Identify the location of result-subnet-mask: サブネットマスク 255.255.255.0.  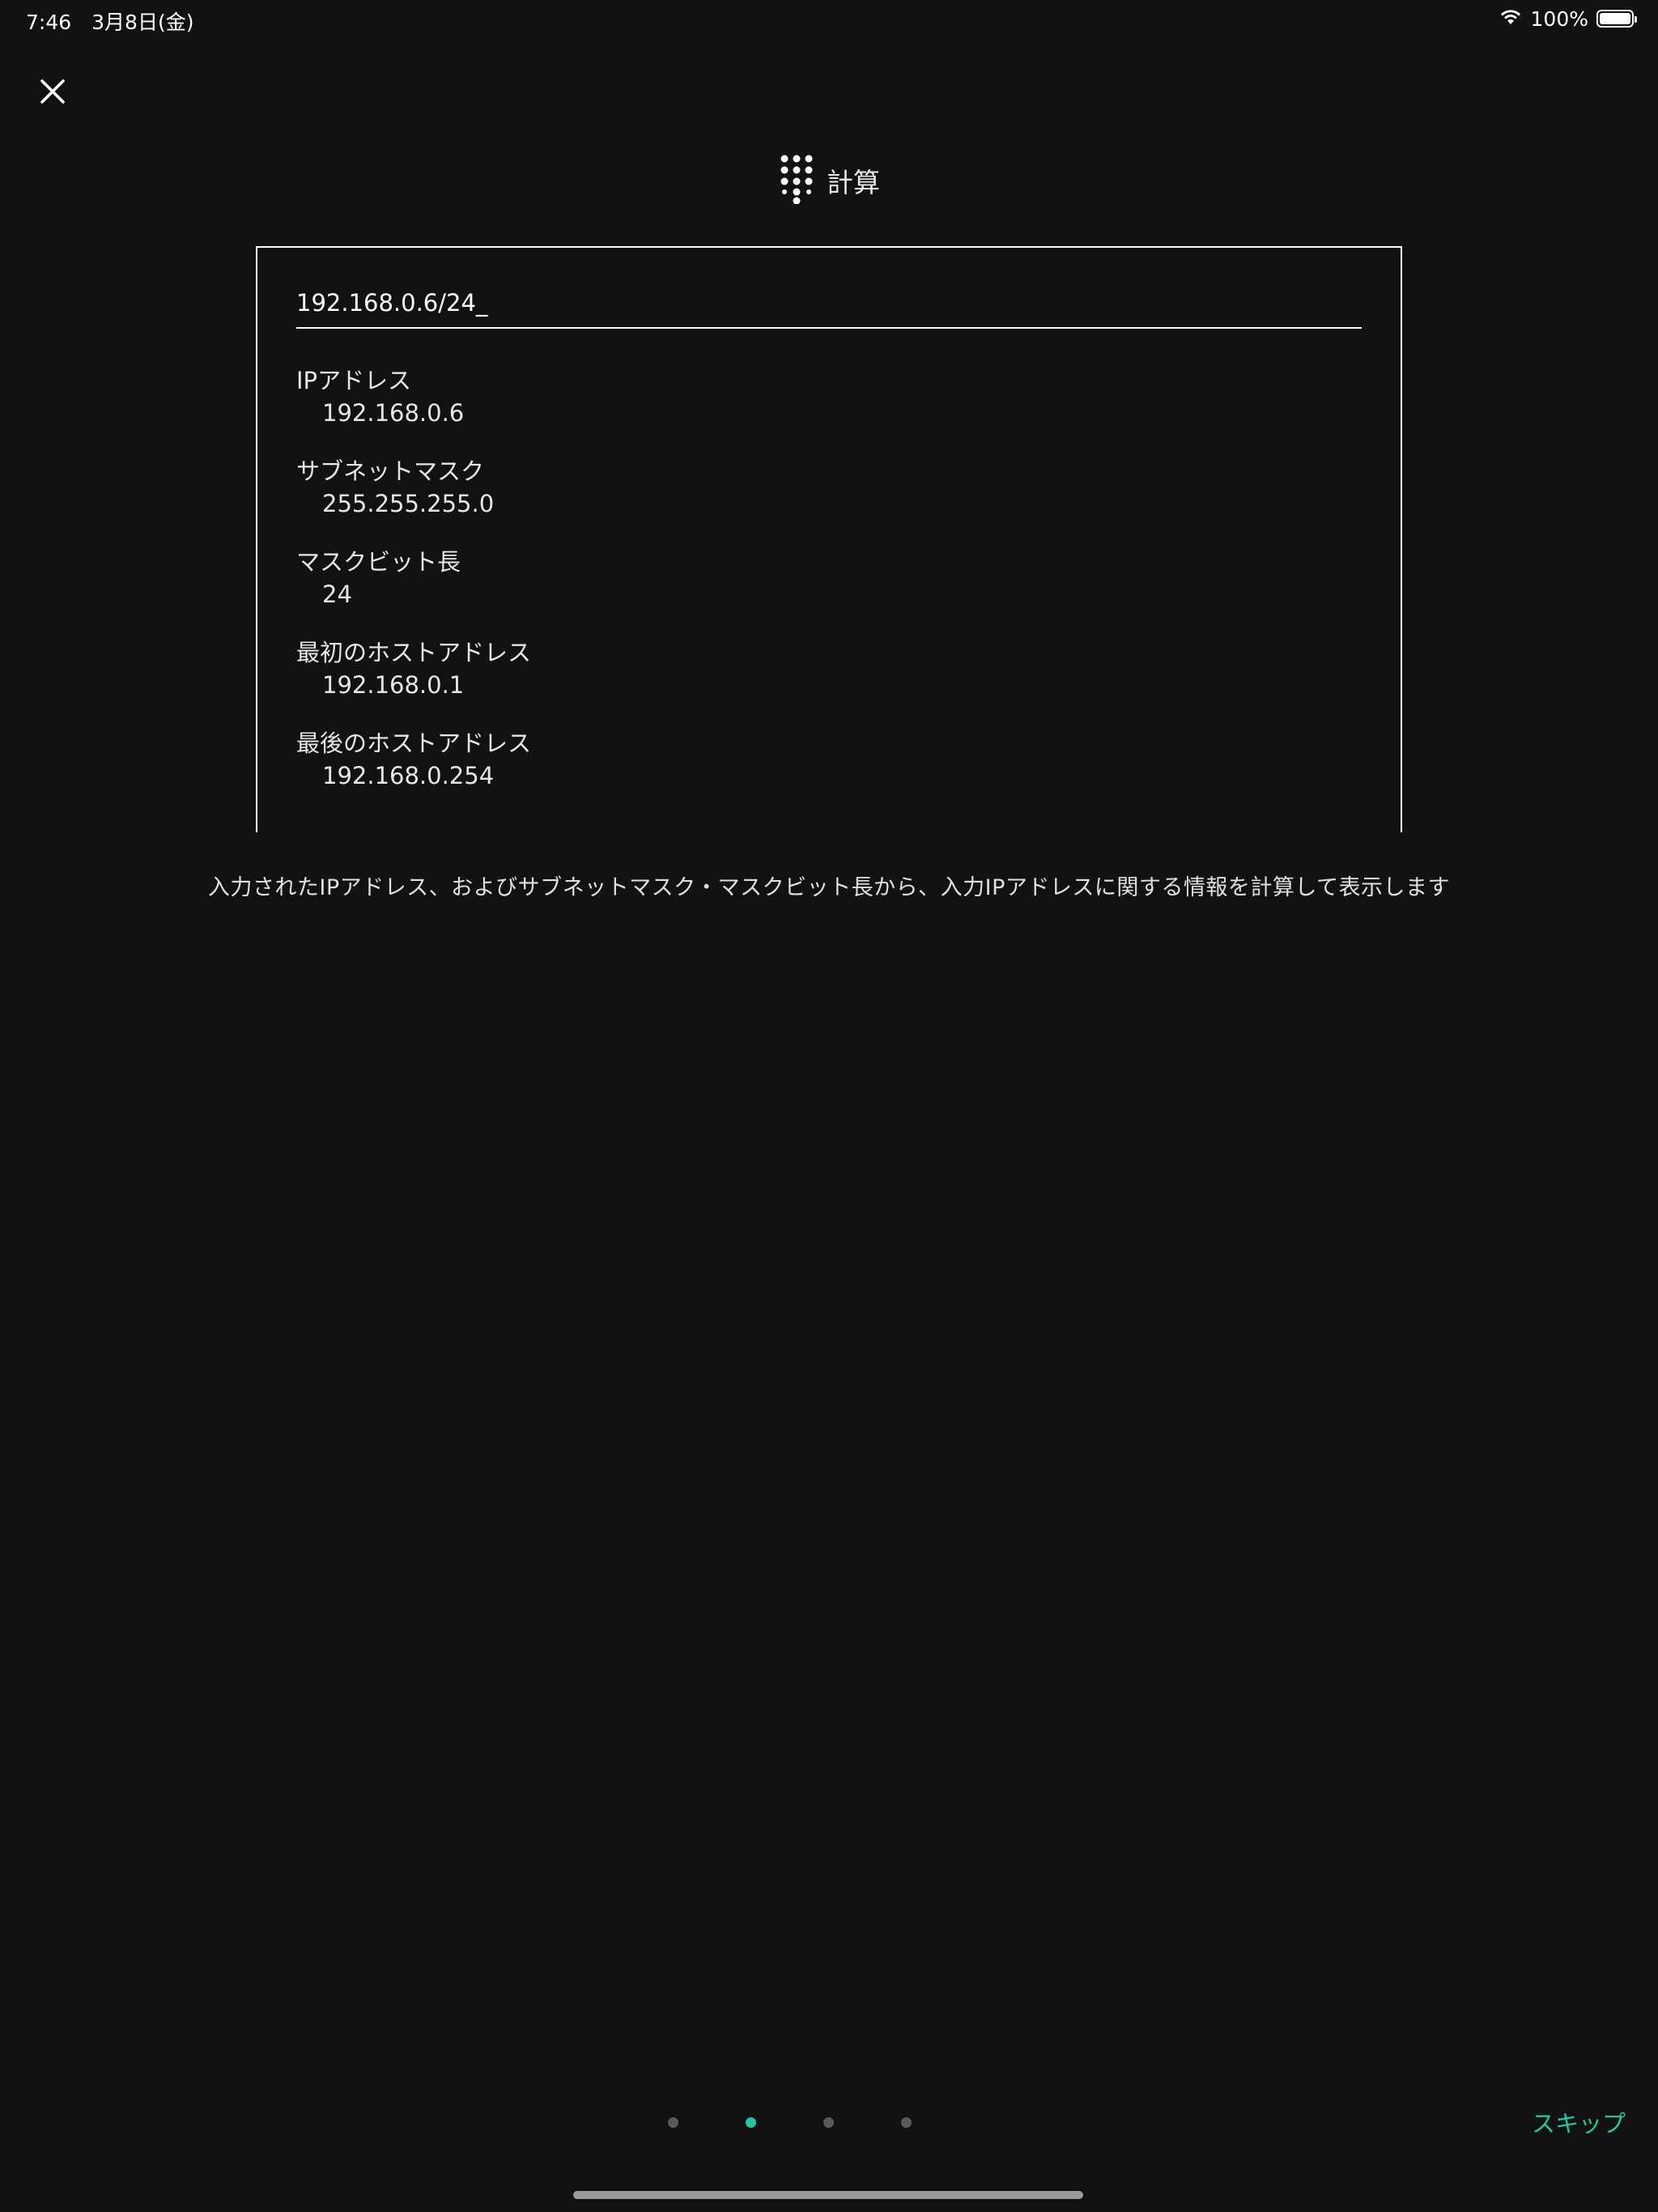
(413, 501).